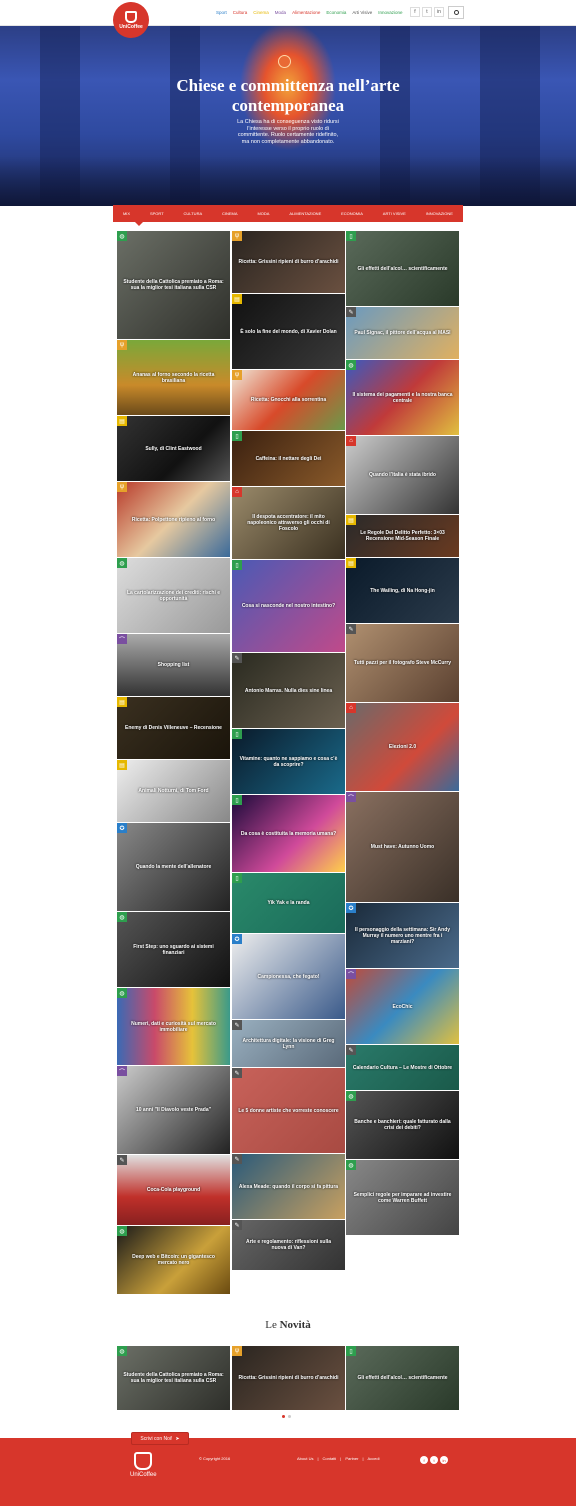  I want to click on article-tile: ✪ Quando la mente dell’allenatore, so click(173, 867).